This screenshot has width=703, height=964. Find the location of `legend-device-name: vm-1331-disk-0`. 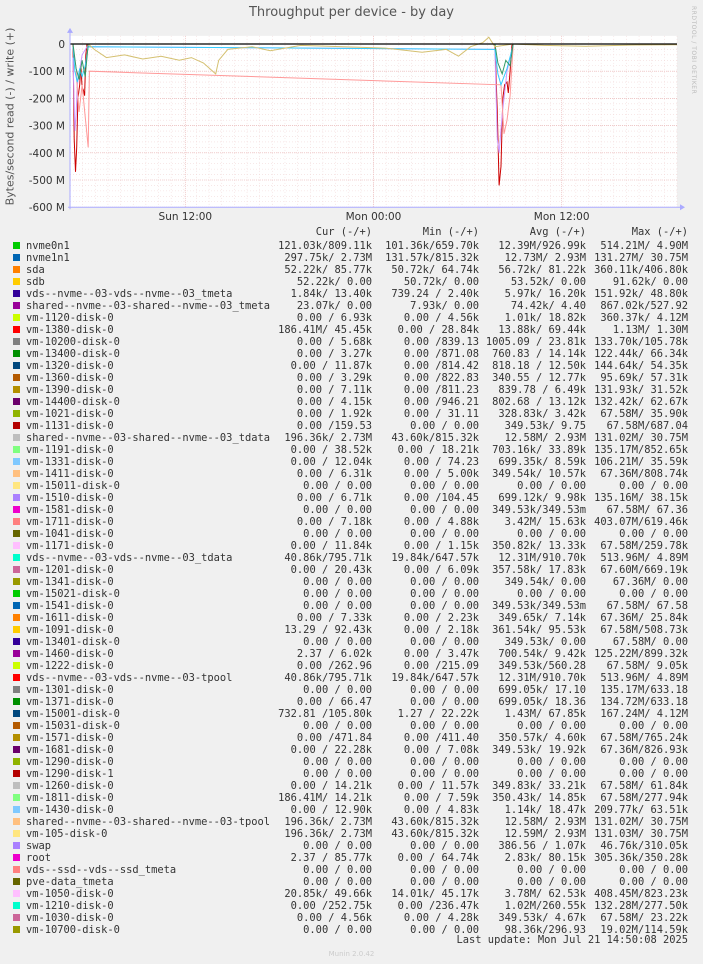

legend-device-name: vm-1331-disk-0 is located at coordinates (70, 462).